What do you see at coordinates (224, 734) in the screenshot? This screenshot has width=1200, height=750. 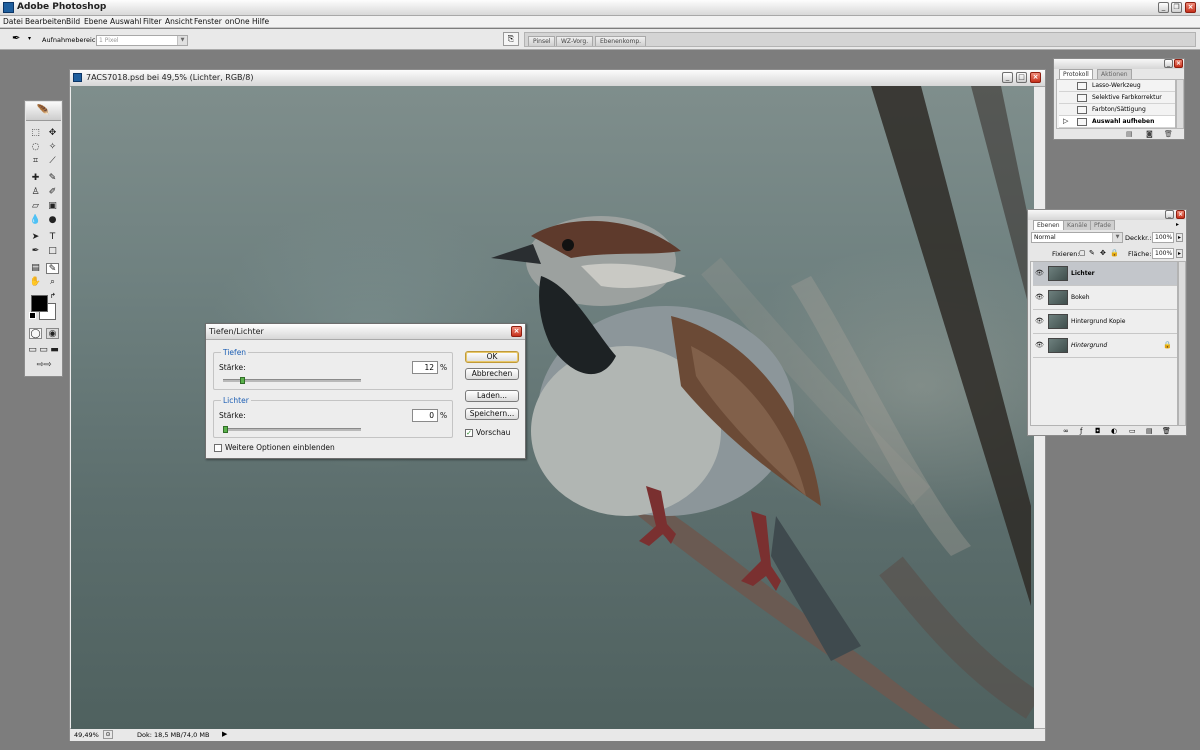 I see `status-menu-arrow-icon: ▶` at bounding box center [224, 734].